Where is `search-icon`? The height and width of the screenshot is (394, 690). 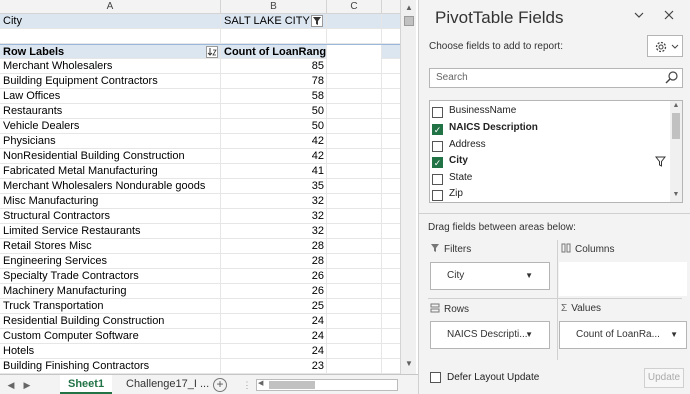 search-icon is located at coordinates (672, 77).